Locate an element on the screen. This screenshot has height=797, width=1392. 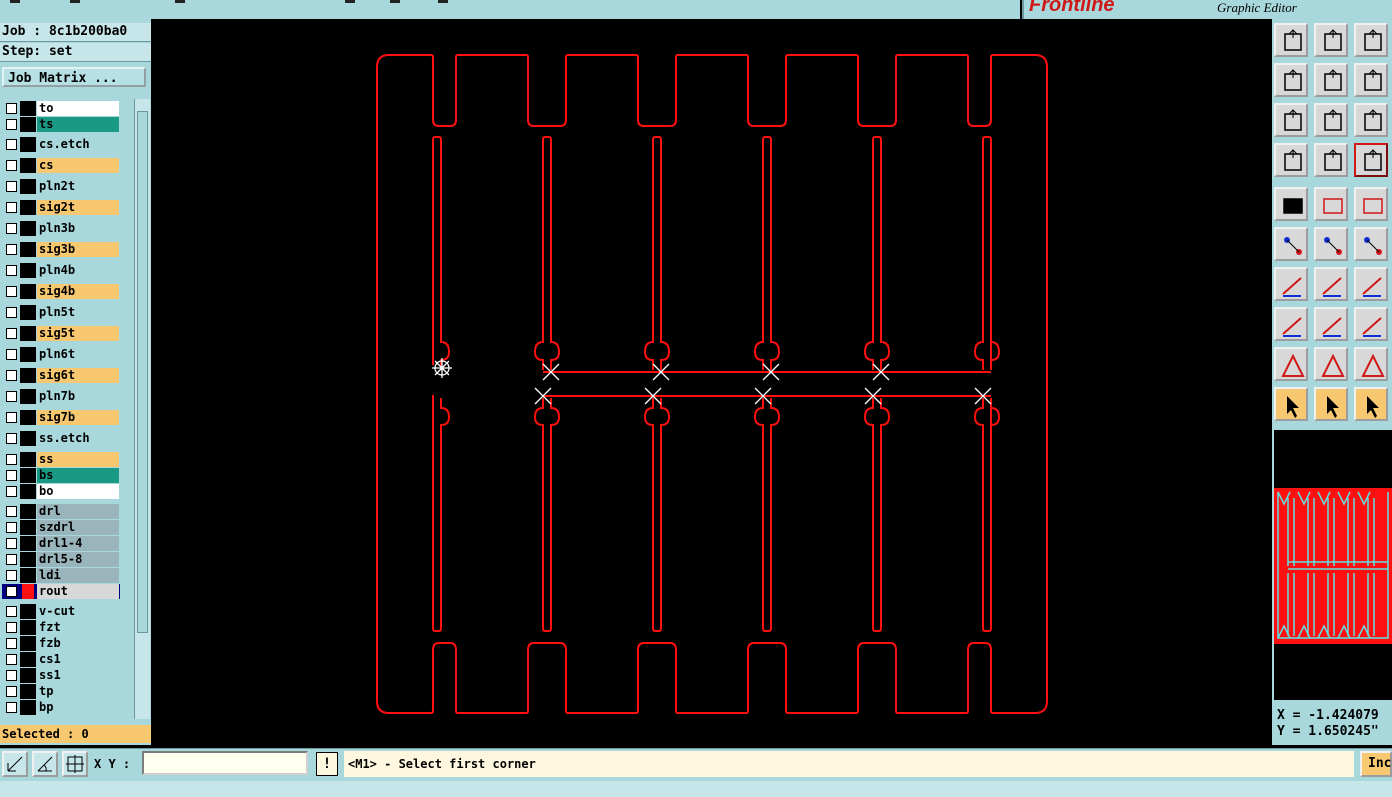
layer-row: sig6t is located at coordinates (61, 375).